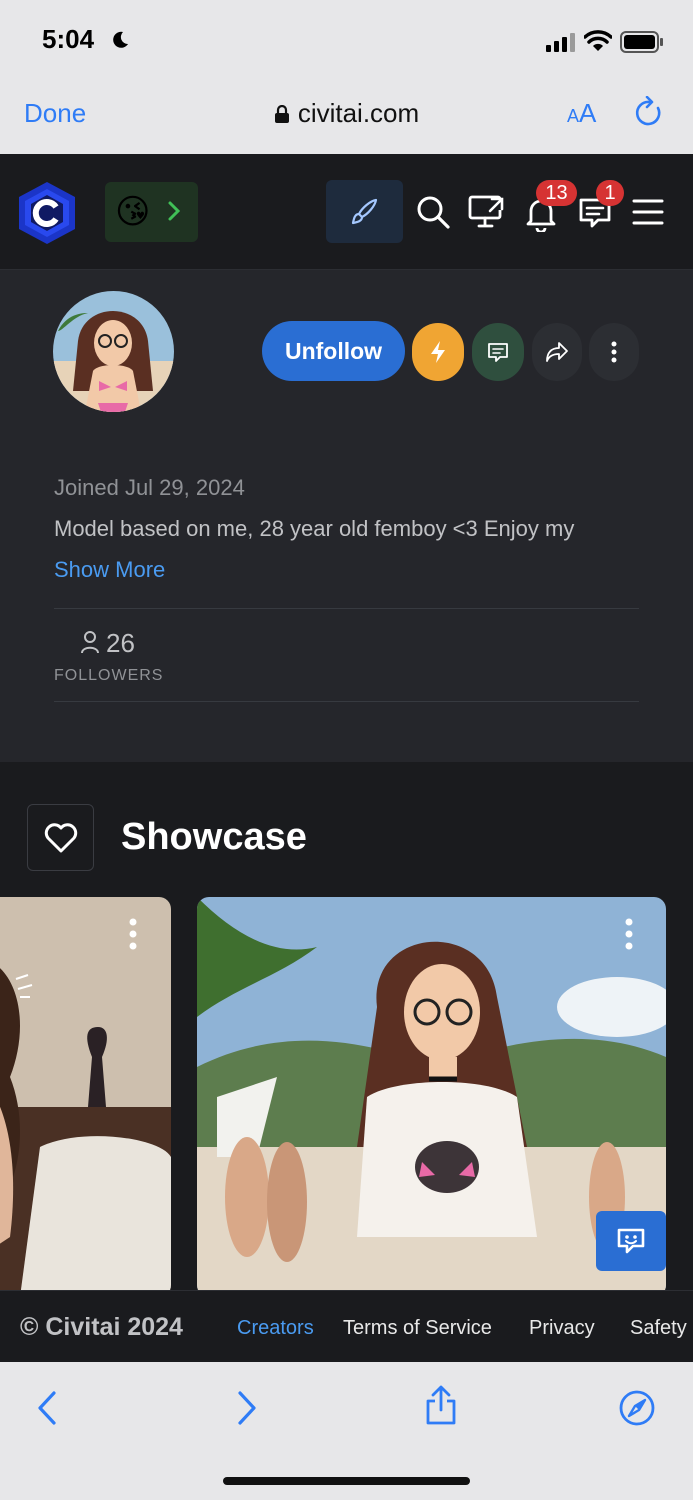 This screenshot has width=693, height=1500. I want to click on lock-icon, so click(281, 114).